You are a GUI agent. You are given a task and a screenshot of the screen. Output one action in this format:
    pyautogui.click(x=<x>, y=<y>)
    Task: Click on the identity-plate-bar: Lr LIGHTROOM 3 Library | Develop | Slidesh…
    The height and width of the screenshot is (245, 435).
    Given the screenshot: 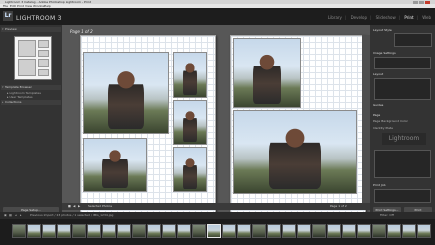 What is the action you would take?
    pyautogui.click(x=217, y=16)
    